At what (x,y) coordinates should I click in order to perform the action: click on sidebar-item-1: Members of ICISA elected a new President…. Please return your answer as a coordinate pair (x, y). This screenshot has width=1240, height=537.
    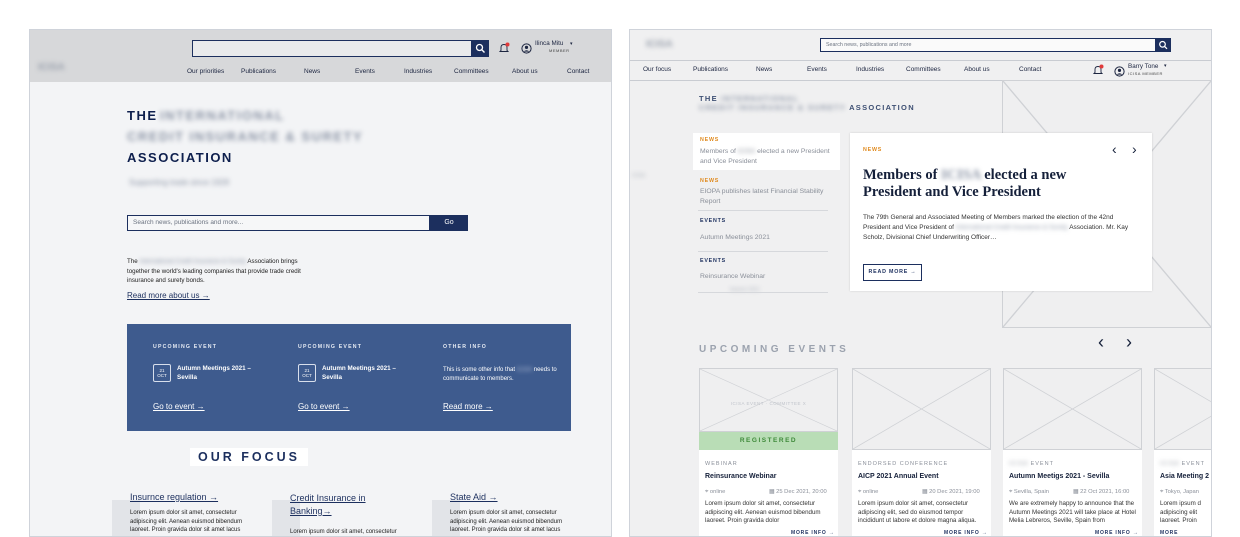
    Looking at the image, I should click on (765, 156).